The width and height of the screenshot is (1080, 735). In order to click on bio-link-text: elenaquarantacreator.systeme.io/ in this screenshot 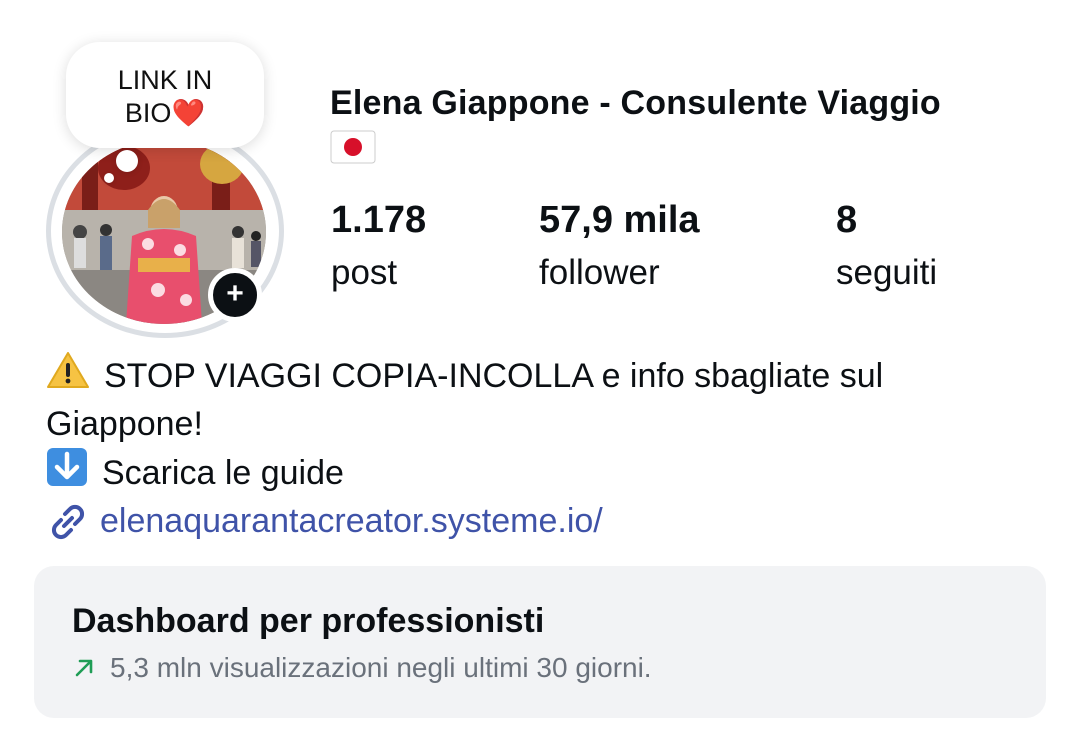, I will do `click(351, 521)`.